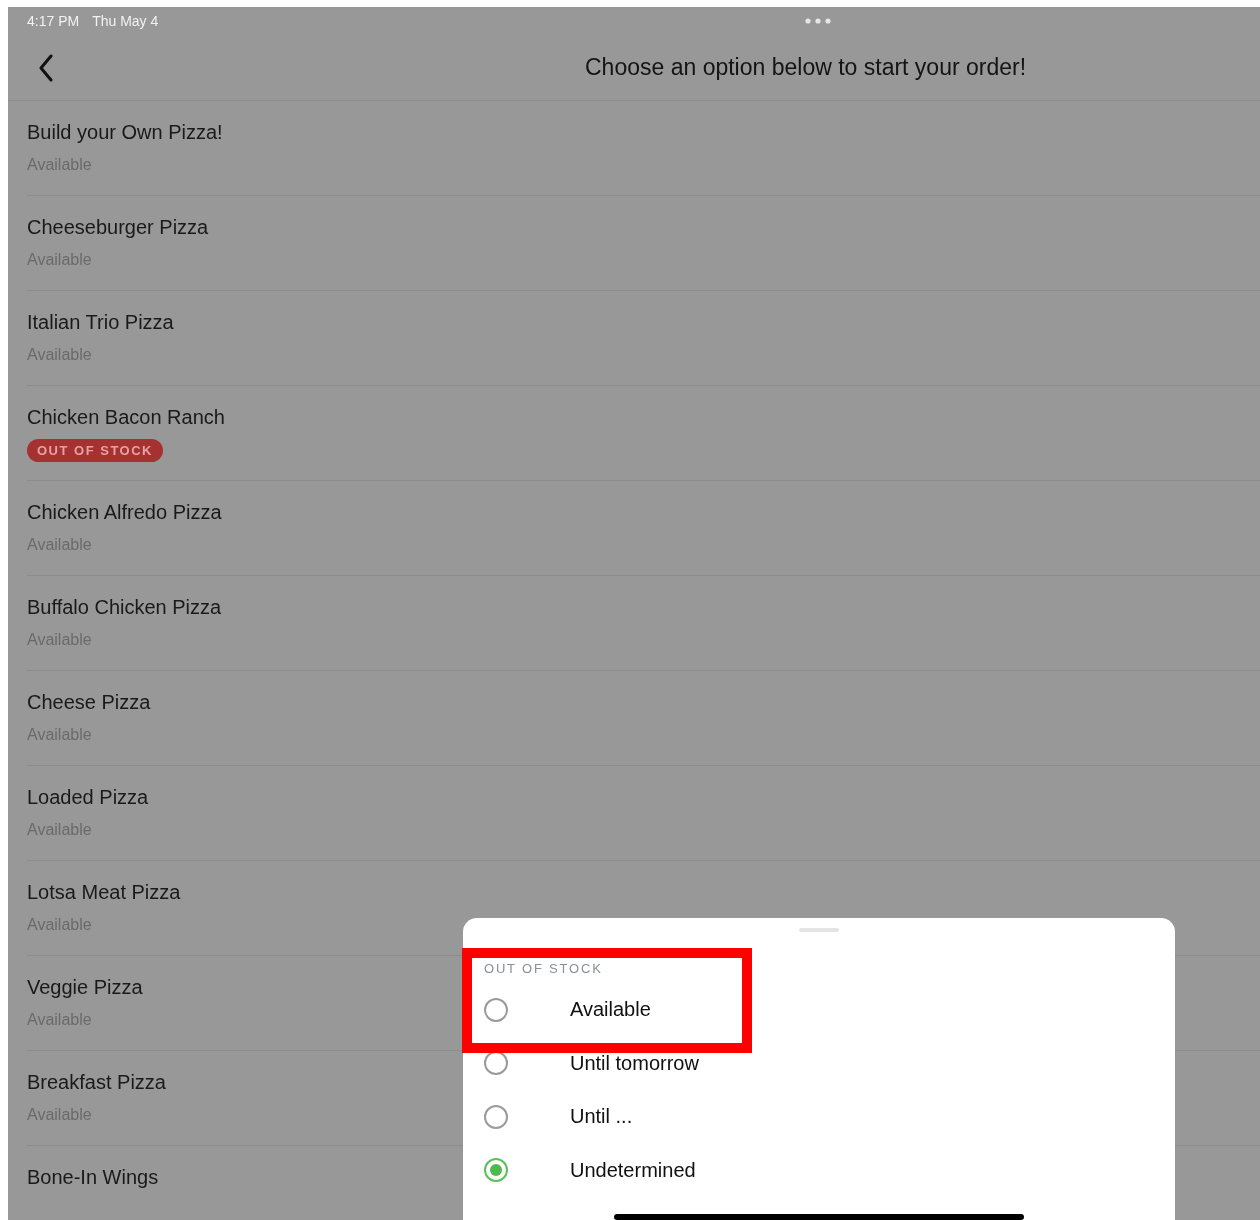 The height and width of the screenshot is (1220, 1260). Describe the element at coordinates (46, 68) in the screenshot. I see `back-chevron-icon` at that location.